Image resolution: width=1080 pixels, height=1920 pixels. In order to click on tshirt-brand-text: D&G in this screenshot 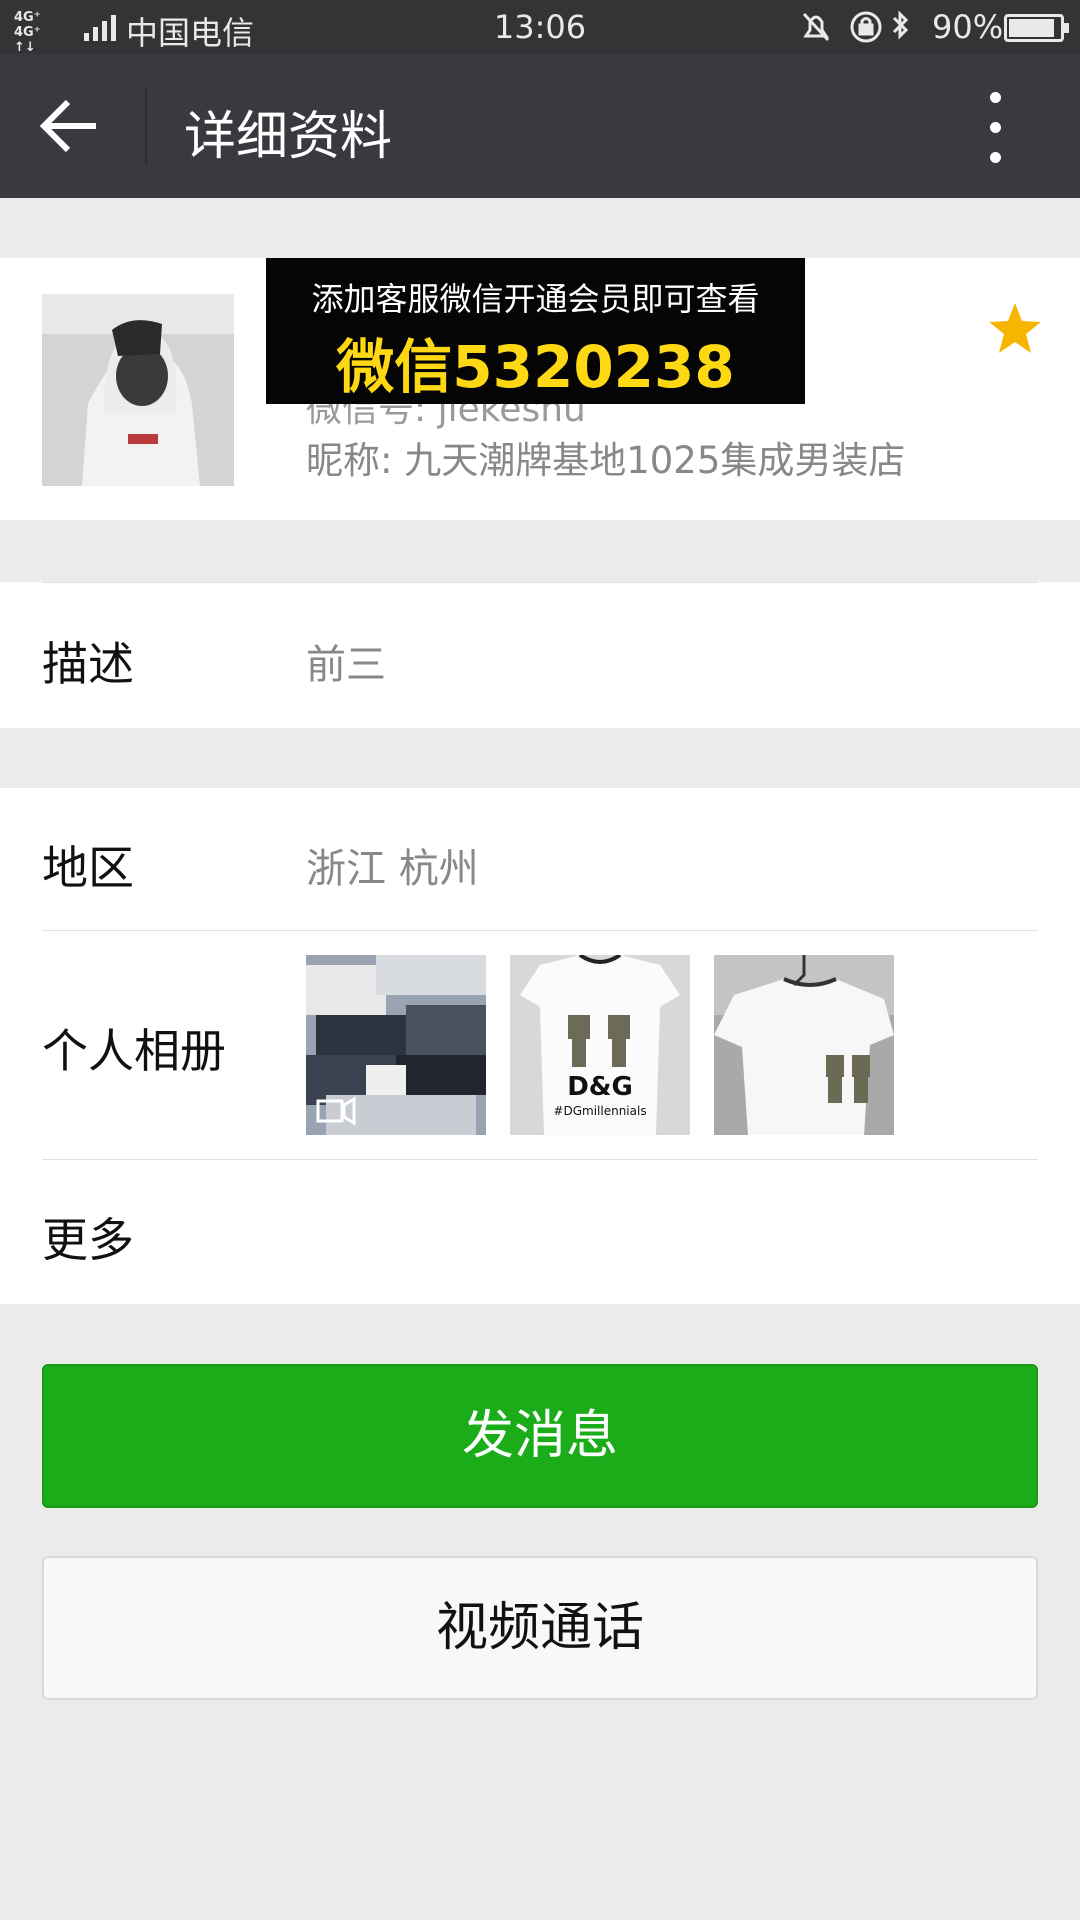, I will do `click(600, 1087)`.